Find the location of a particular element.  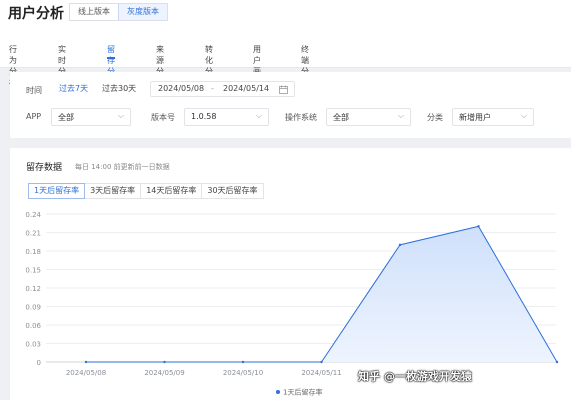

y-tick-label: 0.24 is located at coordinates (33, 215).